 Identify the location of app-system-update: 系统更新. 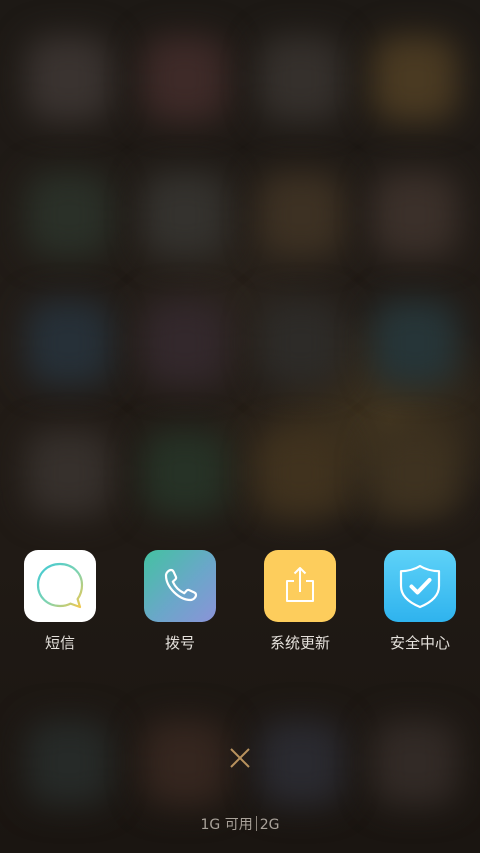
(300, 605).